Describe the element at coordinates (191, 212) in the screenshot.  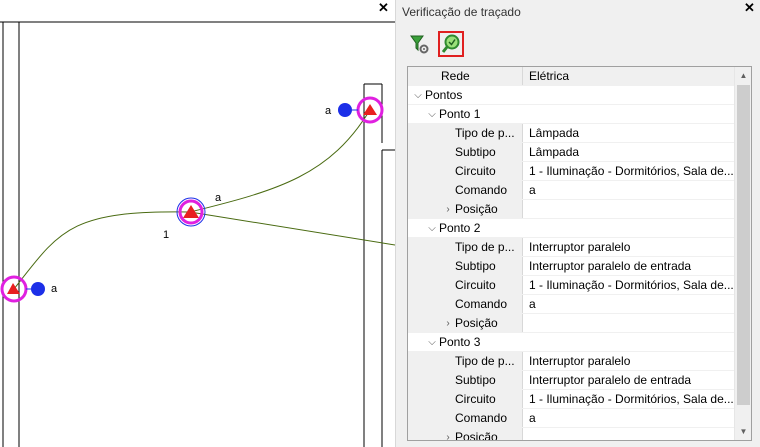
I see `lamp-symbol` at that location.